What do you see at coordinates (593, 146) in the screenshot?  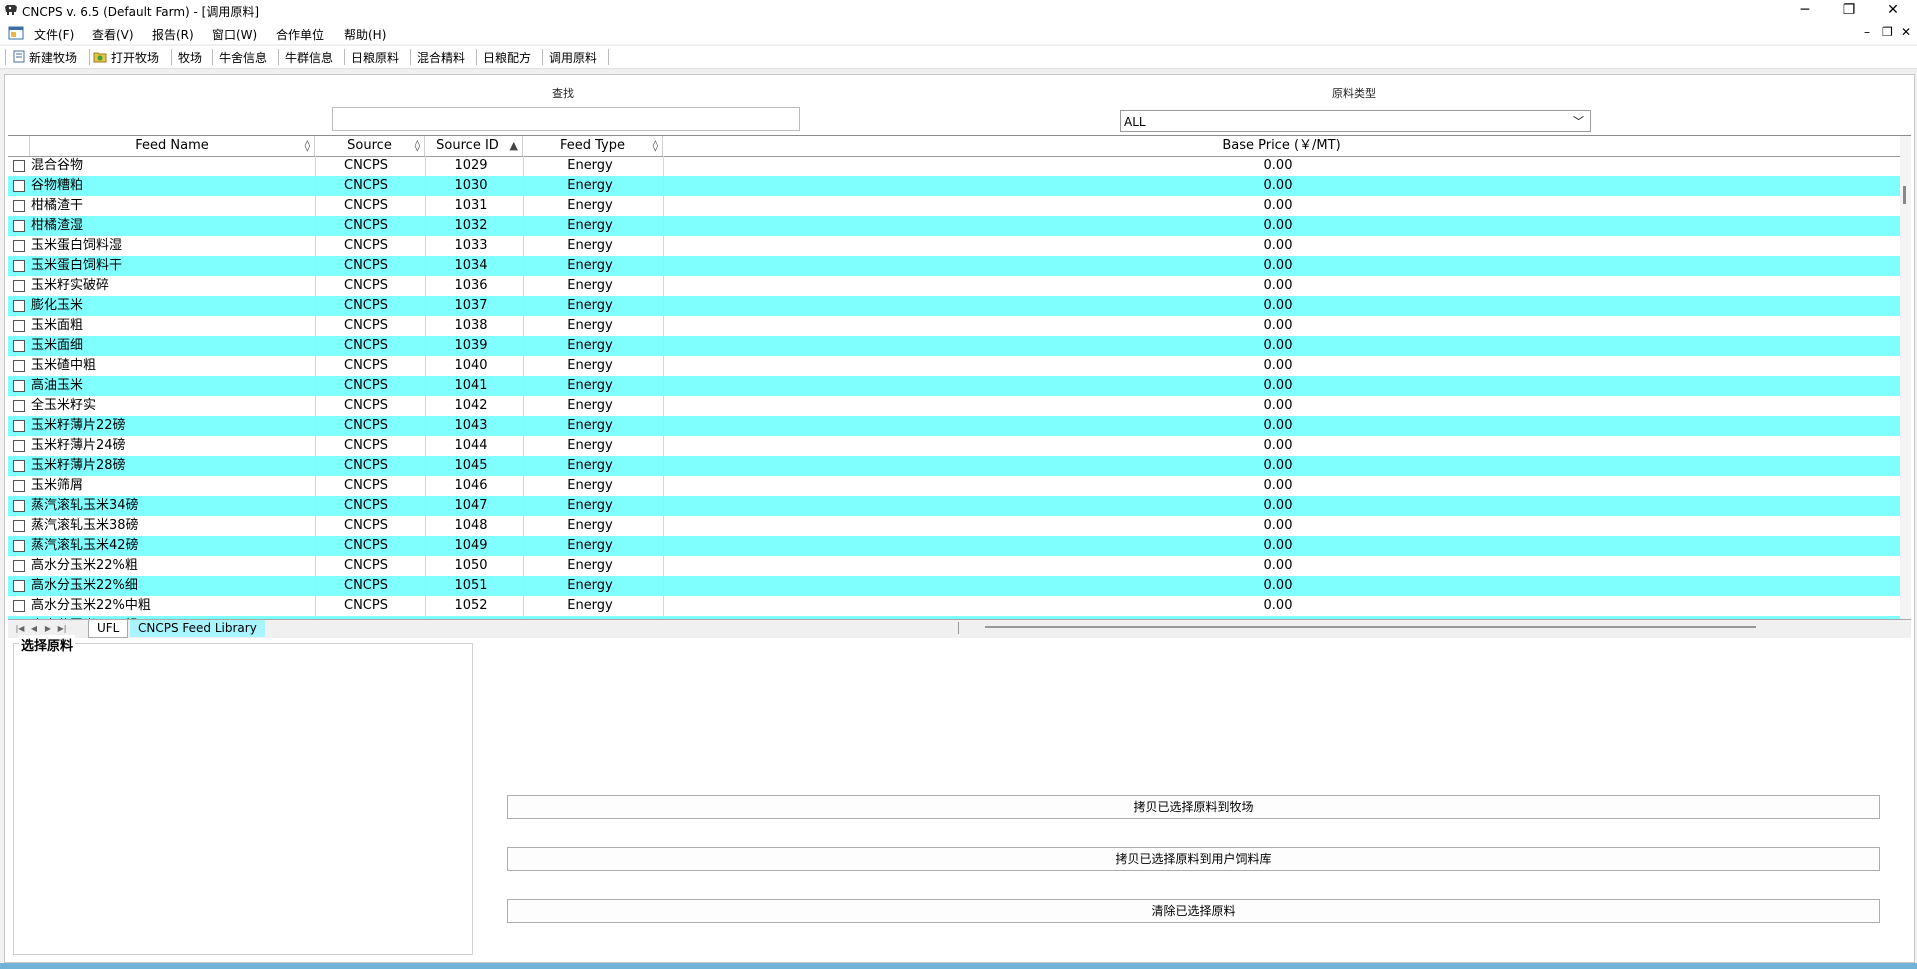 I see `column-header-feed-type: Feed Type ◊` at bounding box center [593, 146].